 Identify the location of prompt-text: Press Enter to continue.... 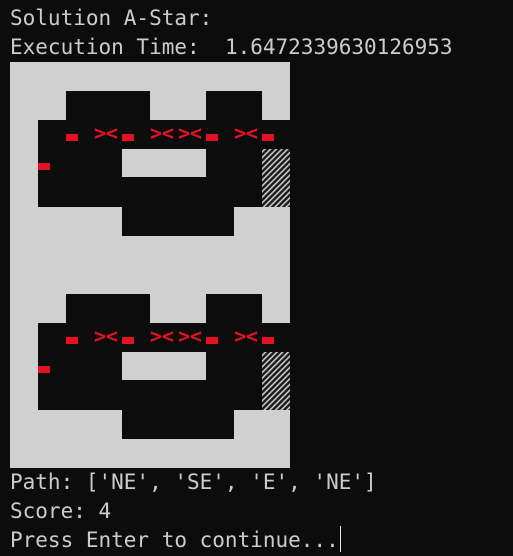
(174, 540).